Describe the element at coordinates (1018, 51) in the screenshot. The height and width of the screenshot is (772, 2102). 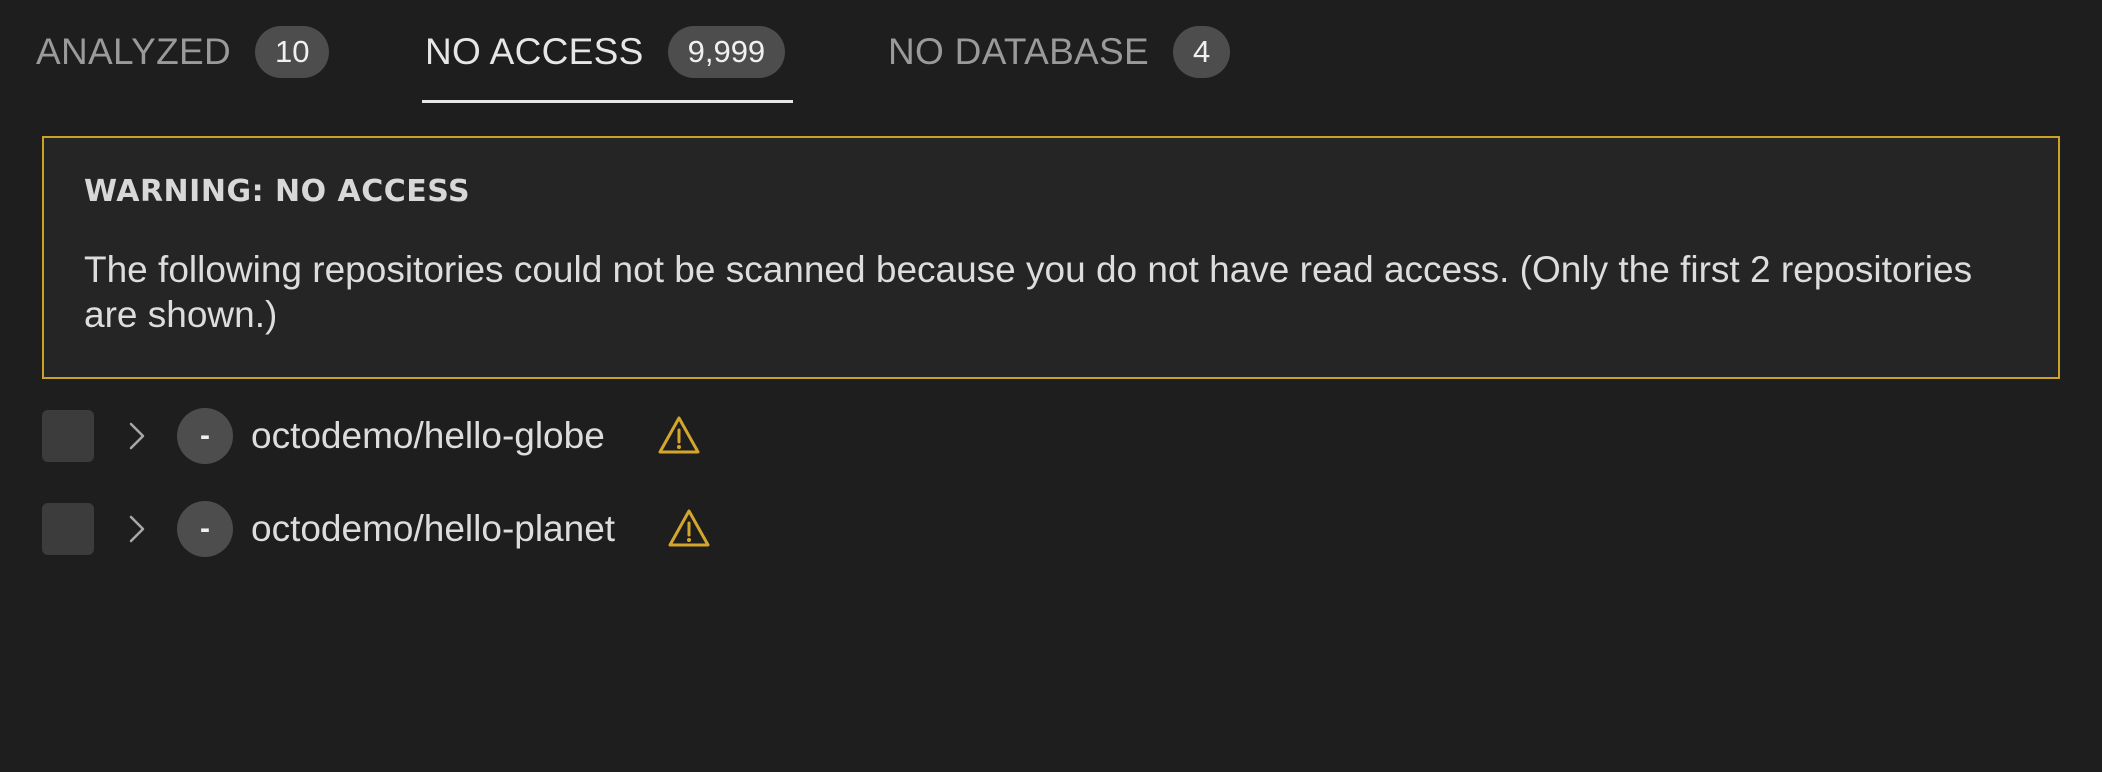
I see `tab-label: NO DATABASE` at that location.